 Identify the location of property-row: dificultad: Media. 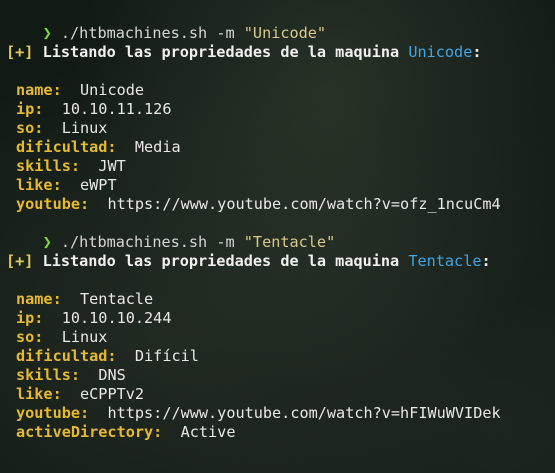
(285, 147).